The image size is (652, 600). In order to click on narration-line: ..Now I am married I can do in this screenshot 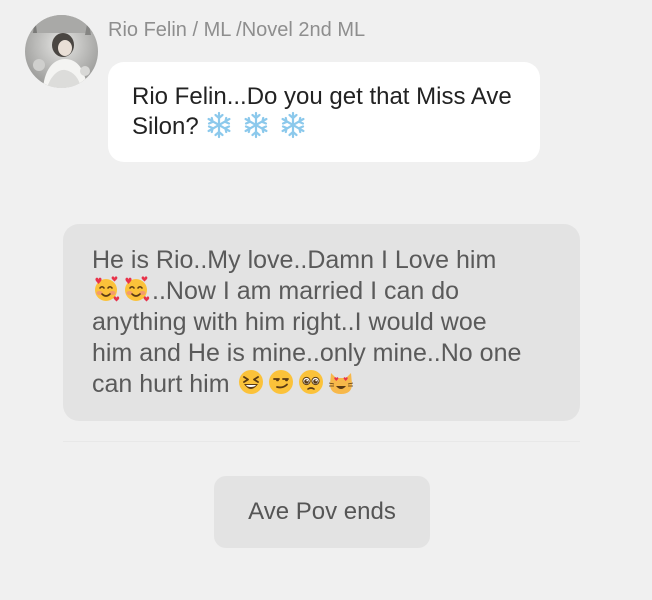, I will do `click(322, 291)`.